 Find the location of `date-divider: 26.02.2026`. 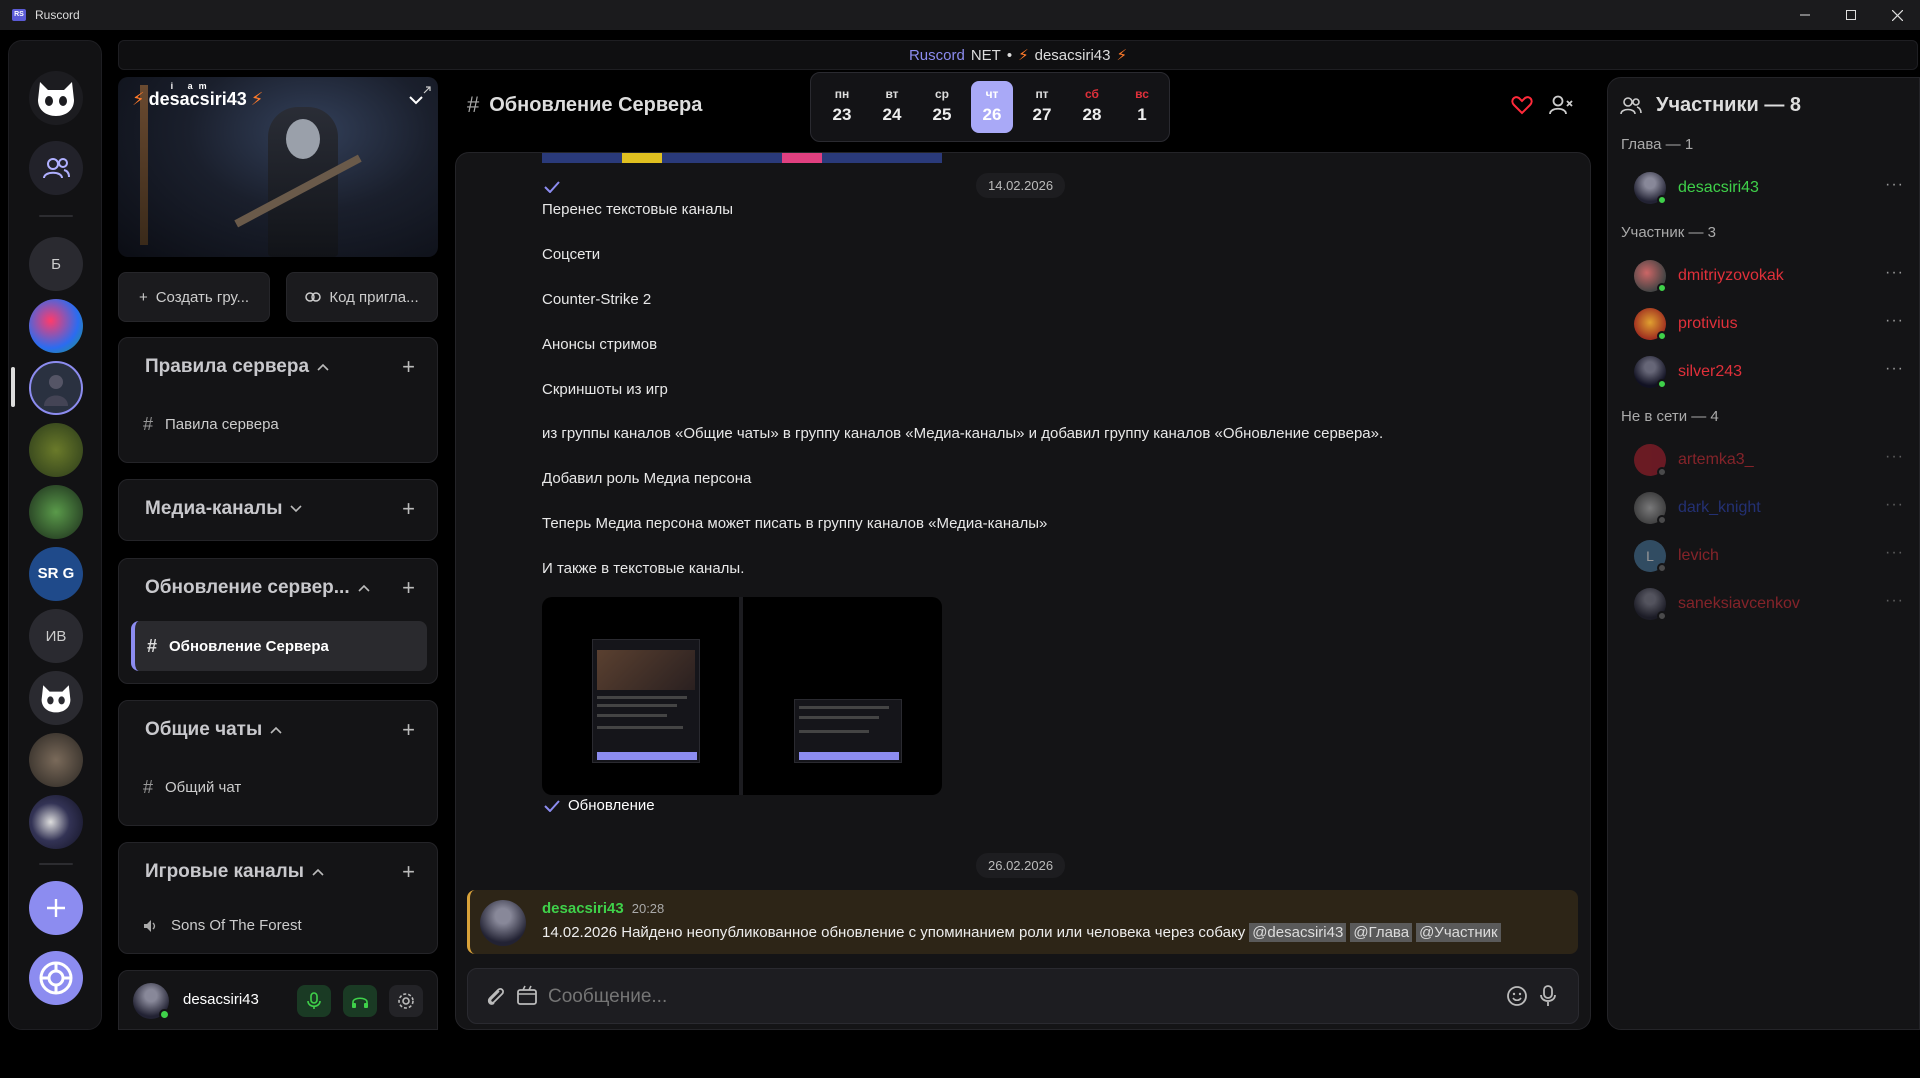

date-divider: 26.02.2026 is located at coordinates (1021, 865).